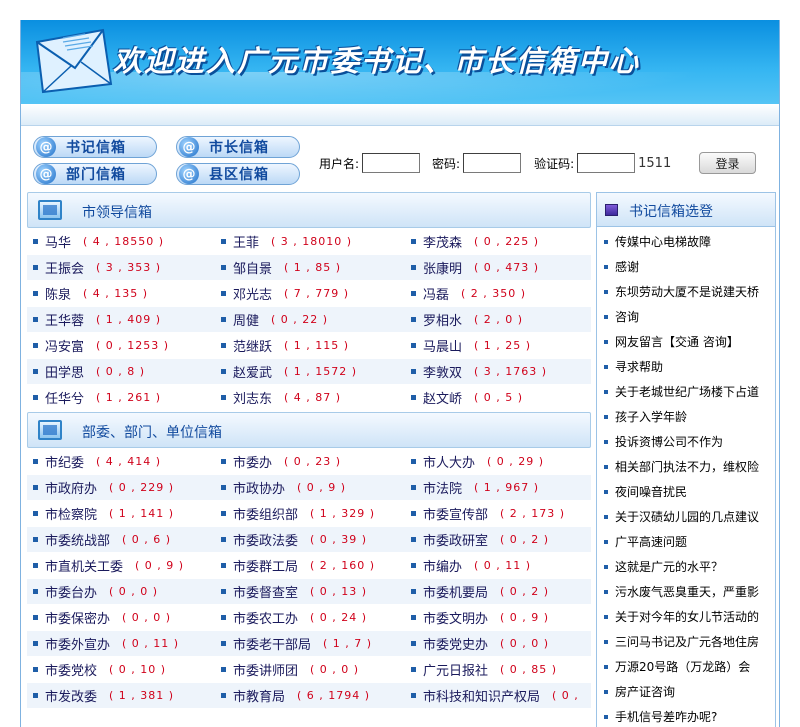 The width and height of the screenshot is (800, 727). Describe the element at coordinates (266, 567) in the screenshot. I see `departments-mailbox-name: 市委群工局` at that location.